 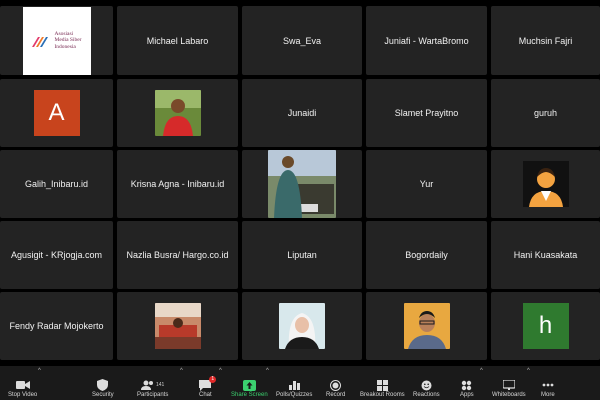 I want to click on grid-icon, so click(x=382, y=385).